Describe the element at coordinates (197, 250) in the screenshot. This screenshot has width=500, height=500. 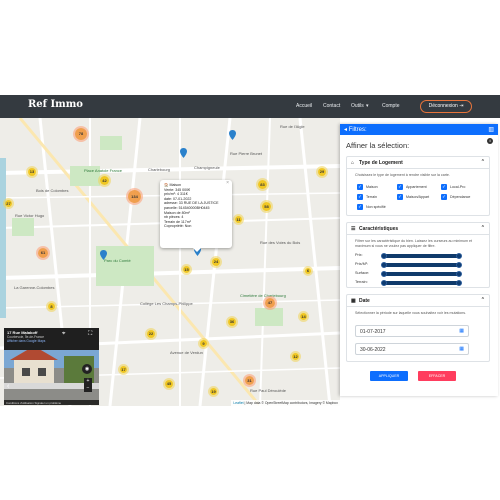
I see `popup-tip` at that location.